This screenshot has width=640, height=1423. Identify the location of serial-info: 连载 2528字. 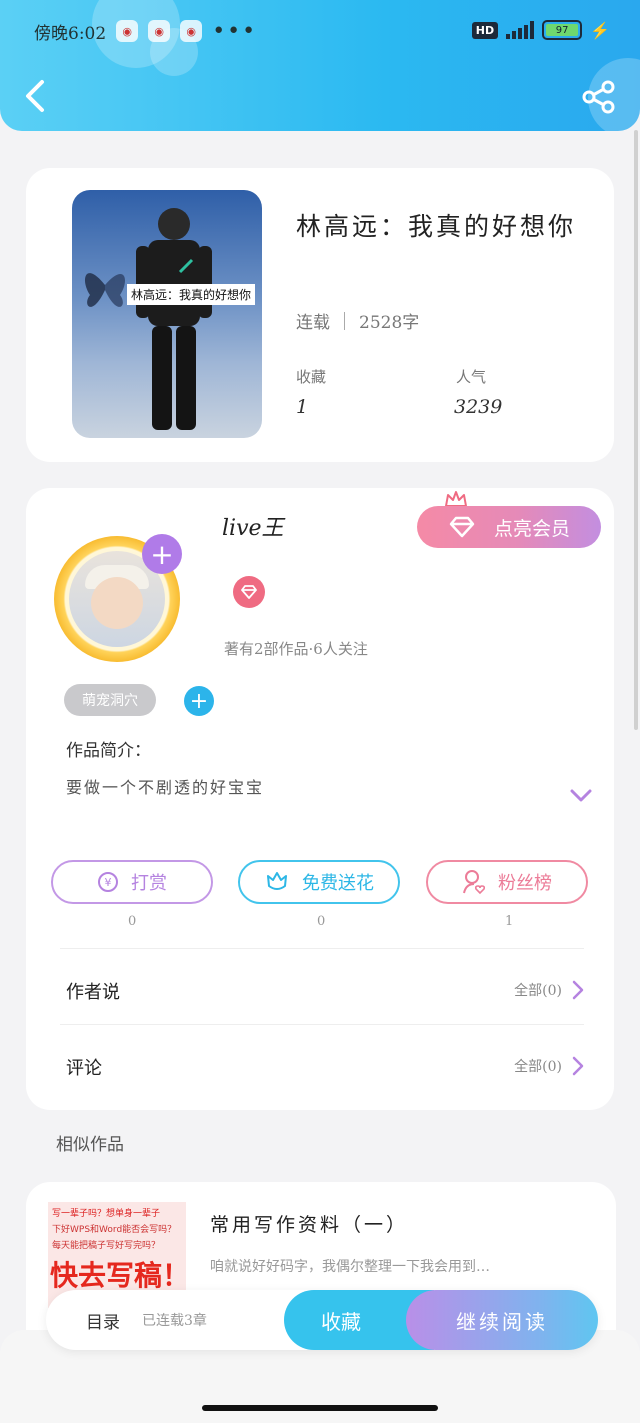
(357, 320).